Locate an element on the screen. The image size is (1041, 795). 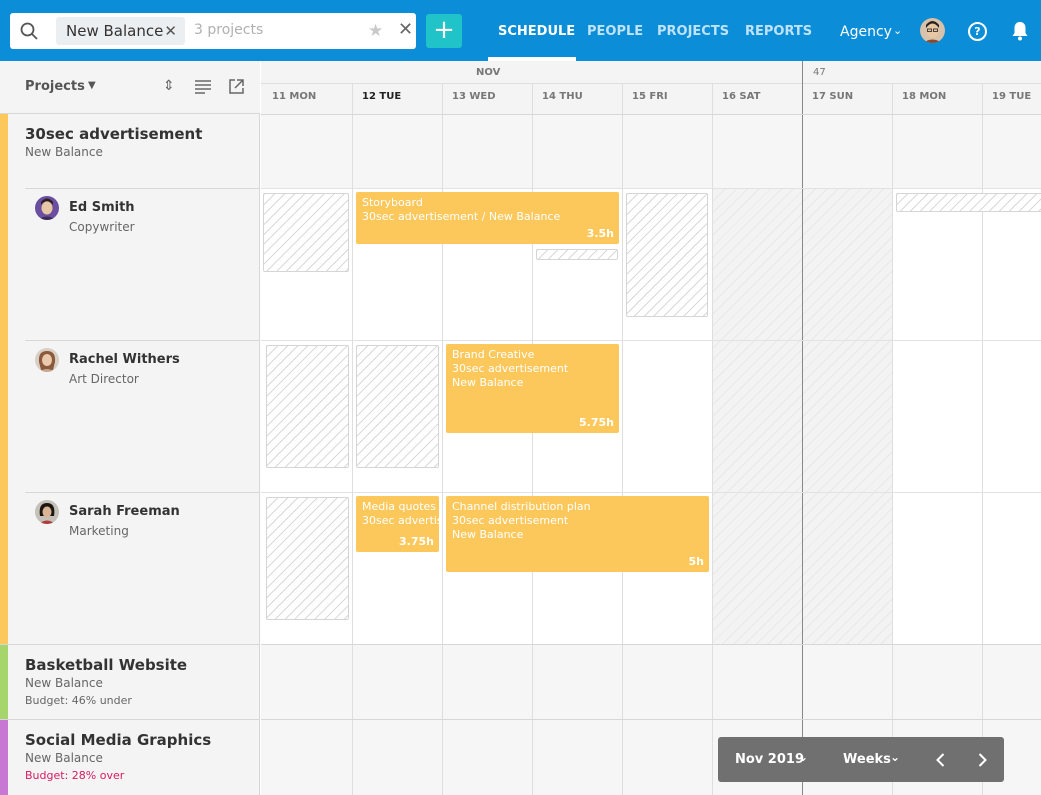
week-divider is located at coordinates (802, 428).